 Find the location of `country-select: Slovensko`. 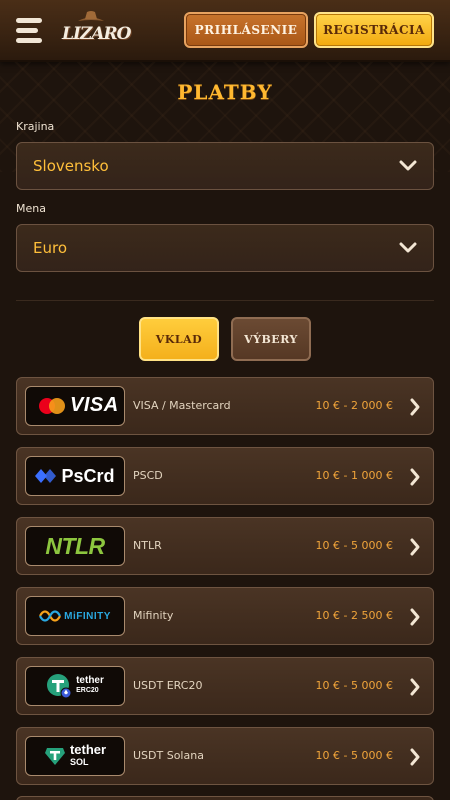

country-select: Slovensko is located at coordinates (225, 166).